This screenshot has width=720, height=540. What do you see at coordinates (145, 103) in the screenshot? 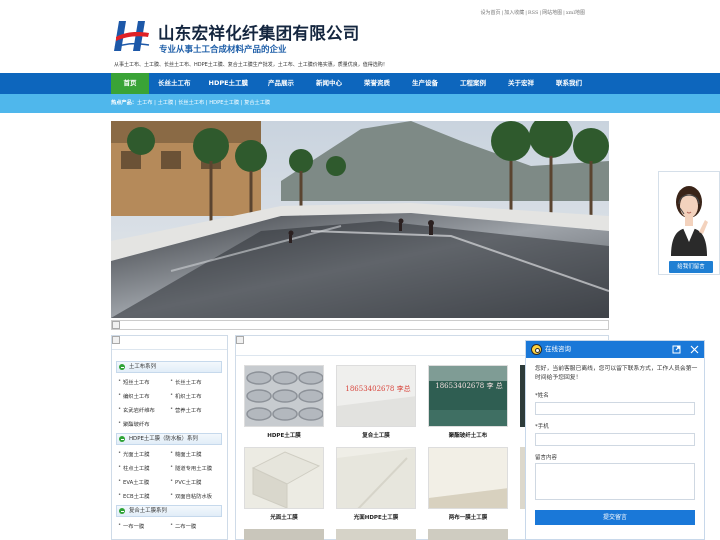
I see `hot-link: 土工布` at bounding box center [145, 103].